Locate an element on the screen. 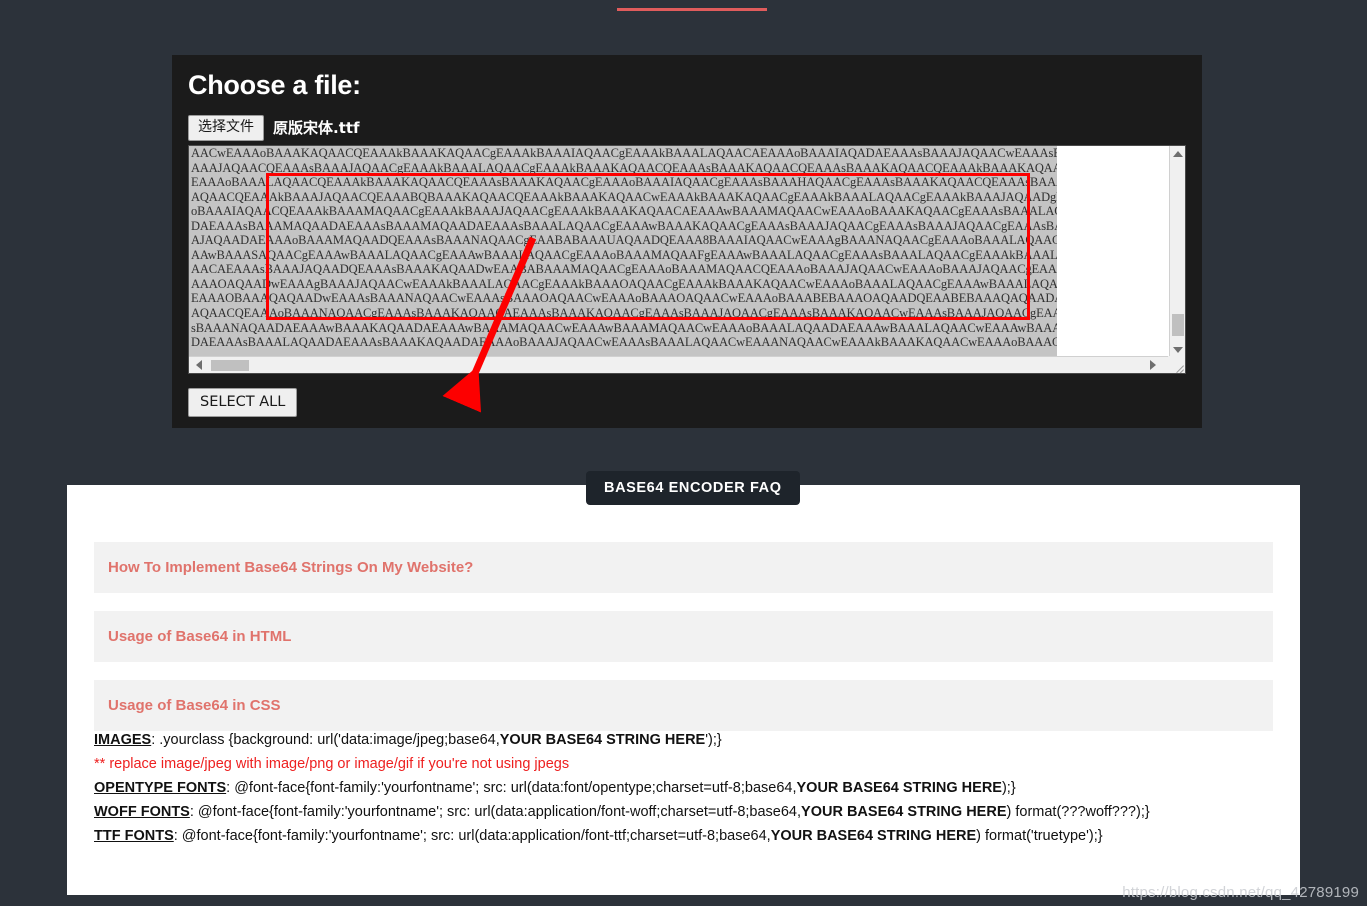 This screenshot has width=1367, height=906. resize-grip-icon is located at coordinates (1176, 364).